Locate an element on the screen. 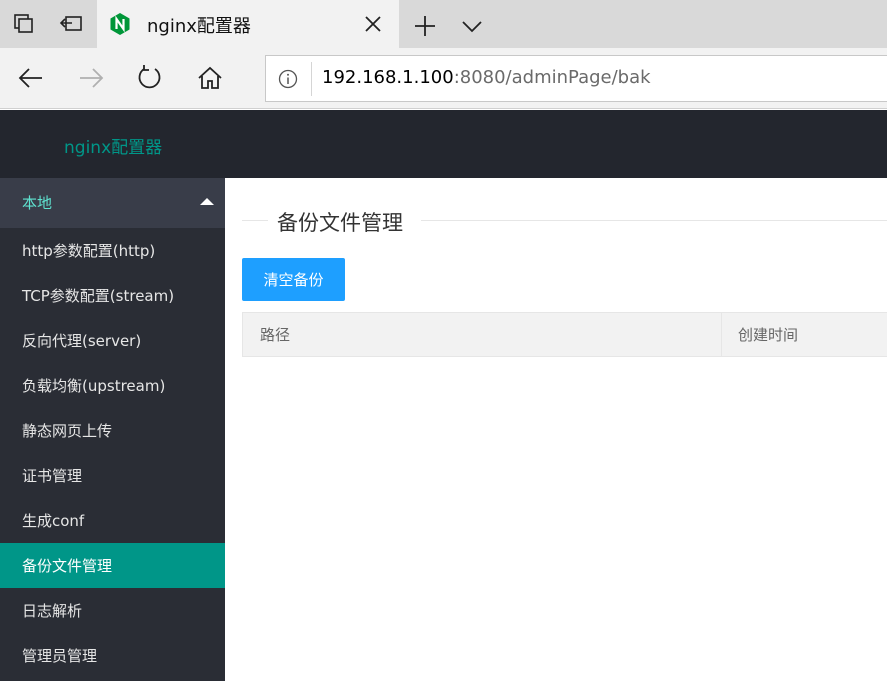  browser-toolbar: 192.168.1.100:8080/adminPage/bak is located at coordinates (443, 78).